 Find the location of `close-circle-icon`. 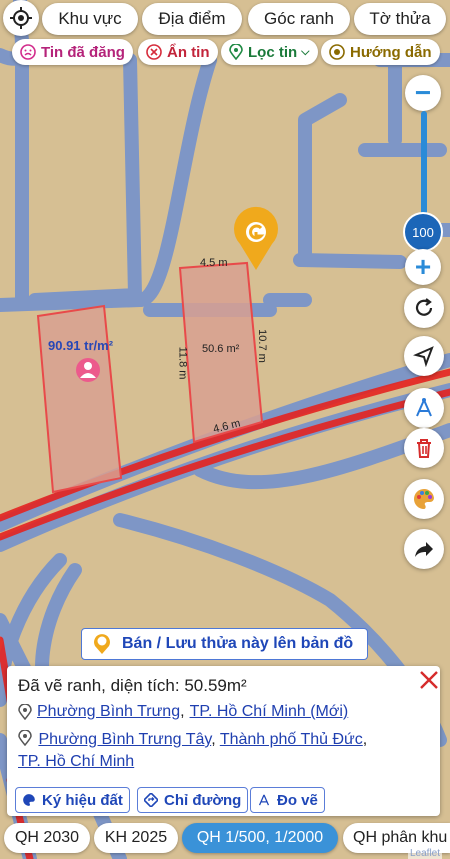

close-circle-icon is located at coordinates (154, 52).